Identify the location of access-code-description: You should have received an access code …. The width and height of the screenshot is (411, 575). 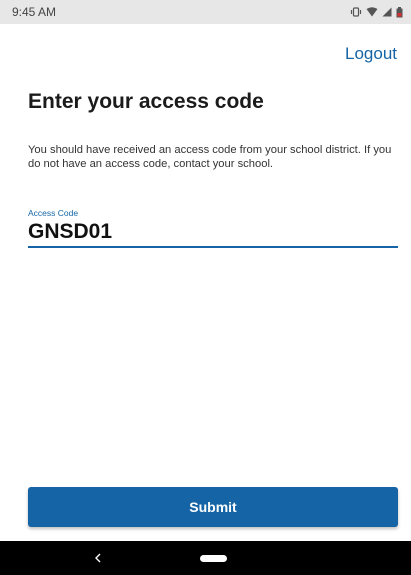
(210, 157).